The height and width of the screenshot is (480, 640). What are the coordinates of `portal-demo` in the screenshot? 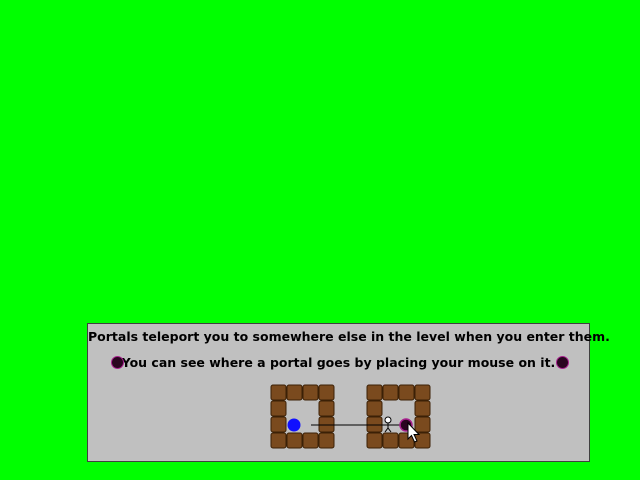 It's located at (350, 416).